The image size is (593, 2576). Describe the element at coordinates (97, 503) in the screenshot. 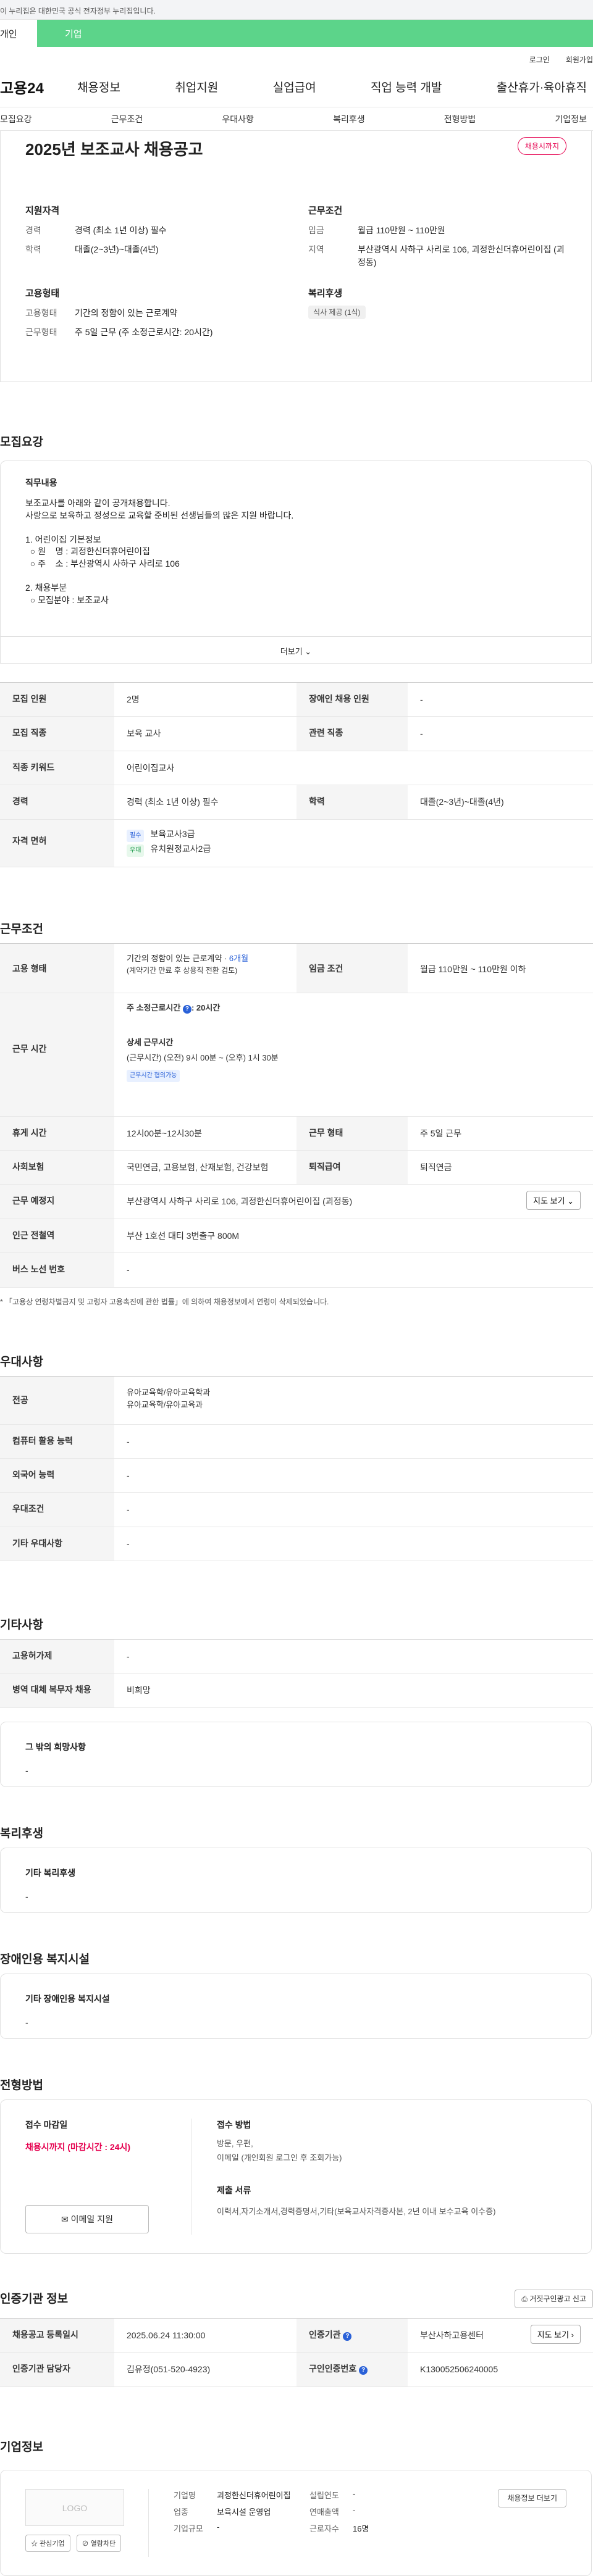

I see `job-desc-line: 보조교사를 아래와 같이 공개채용합니다.` at that location.